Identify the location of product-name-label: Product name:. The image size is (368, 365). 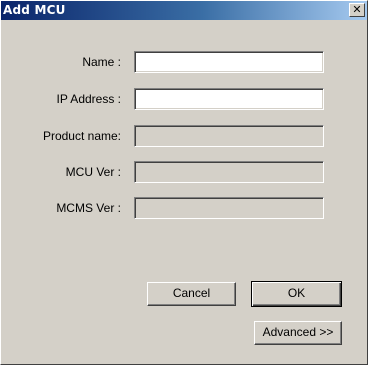
(81, 136).